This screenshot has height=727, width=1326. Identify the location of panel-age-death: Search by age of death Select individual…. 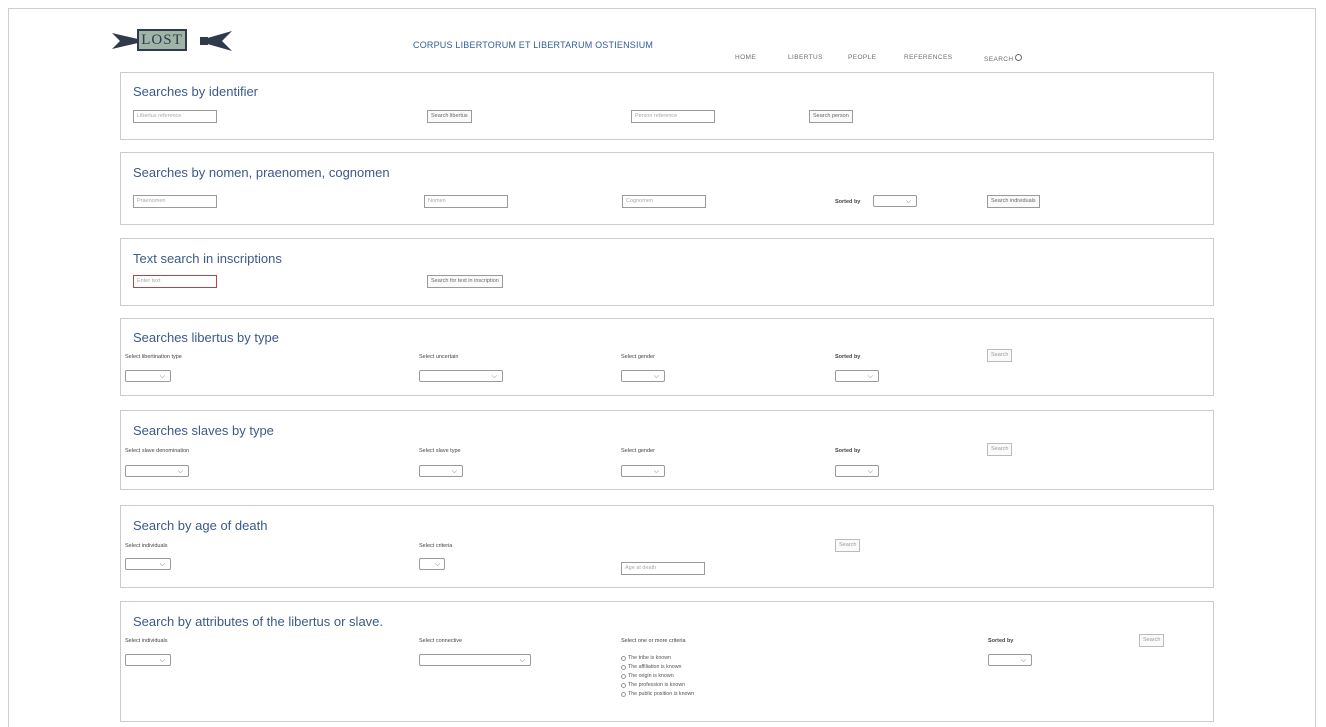
(667, 546).